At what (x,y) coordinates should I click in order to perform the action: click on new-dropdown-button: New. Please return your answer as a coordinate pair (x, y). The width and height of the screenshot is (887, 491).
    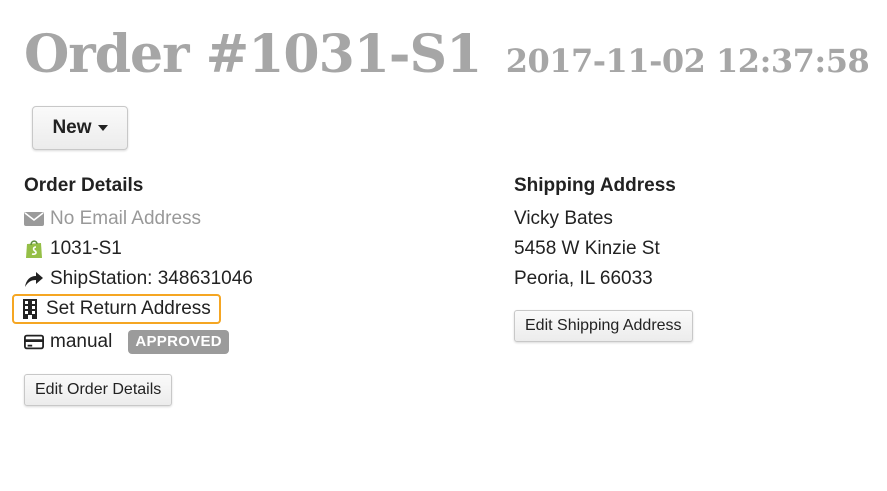
    Looking at the image, I should click on (80, 128).